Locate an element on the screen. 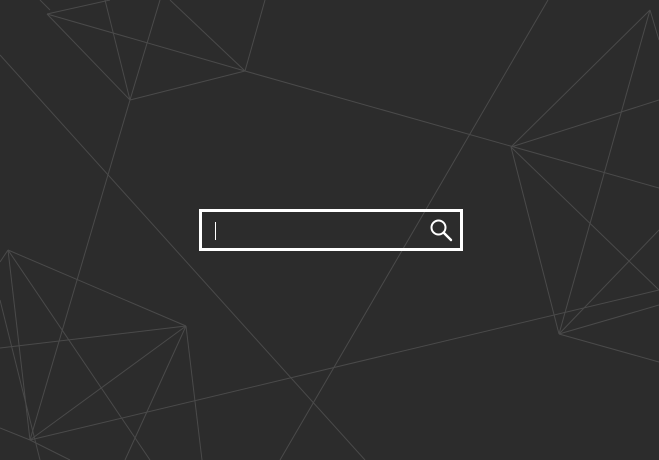 The image size is (659, 460). search-icon is located at coordinates (441, 230).